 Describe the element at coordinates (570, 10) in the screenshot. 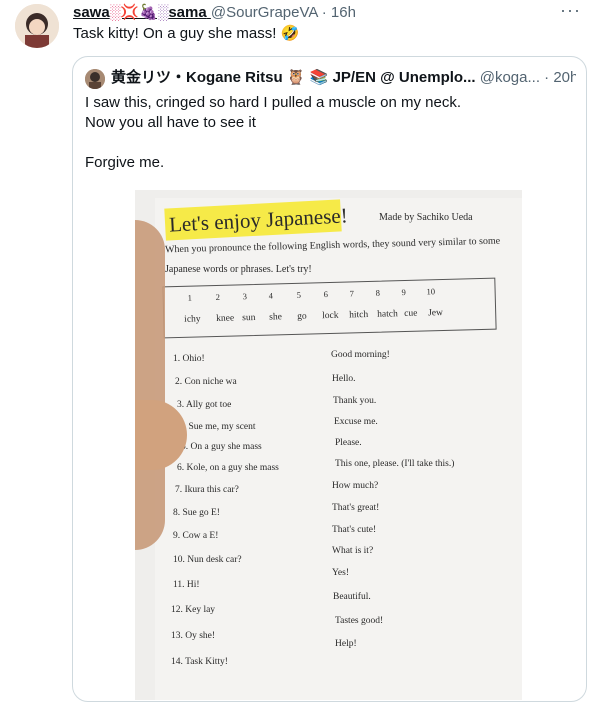

I see `more-options-icon: ···` at that location.